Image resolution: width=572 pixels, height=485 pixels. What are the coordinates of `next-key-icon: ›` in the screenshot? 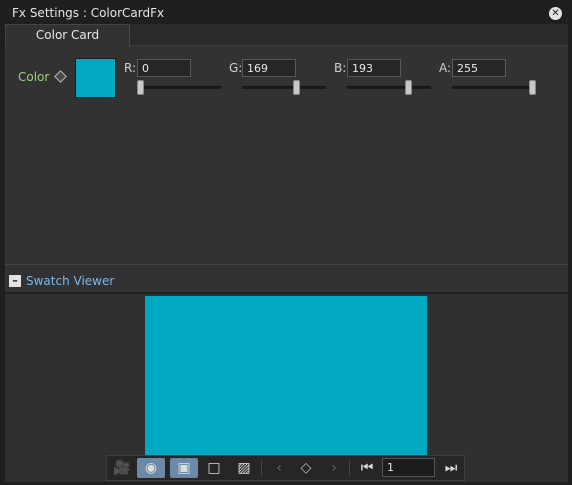 It's located at (334, 468).